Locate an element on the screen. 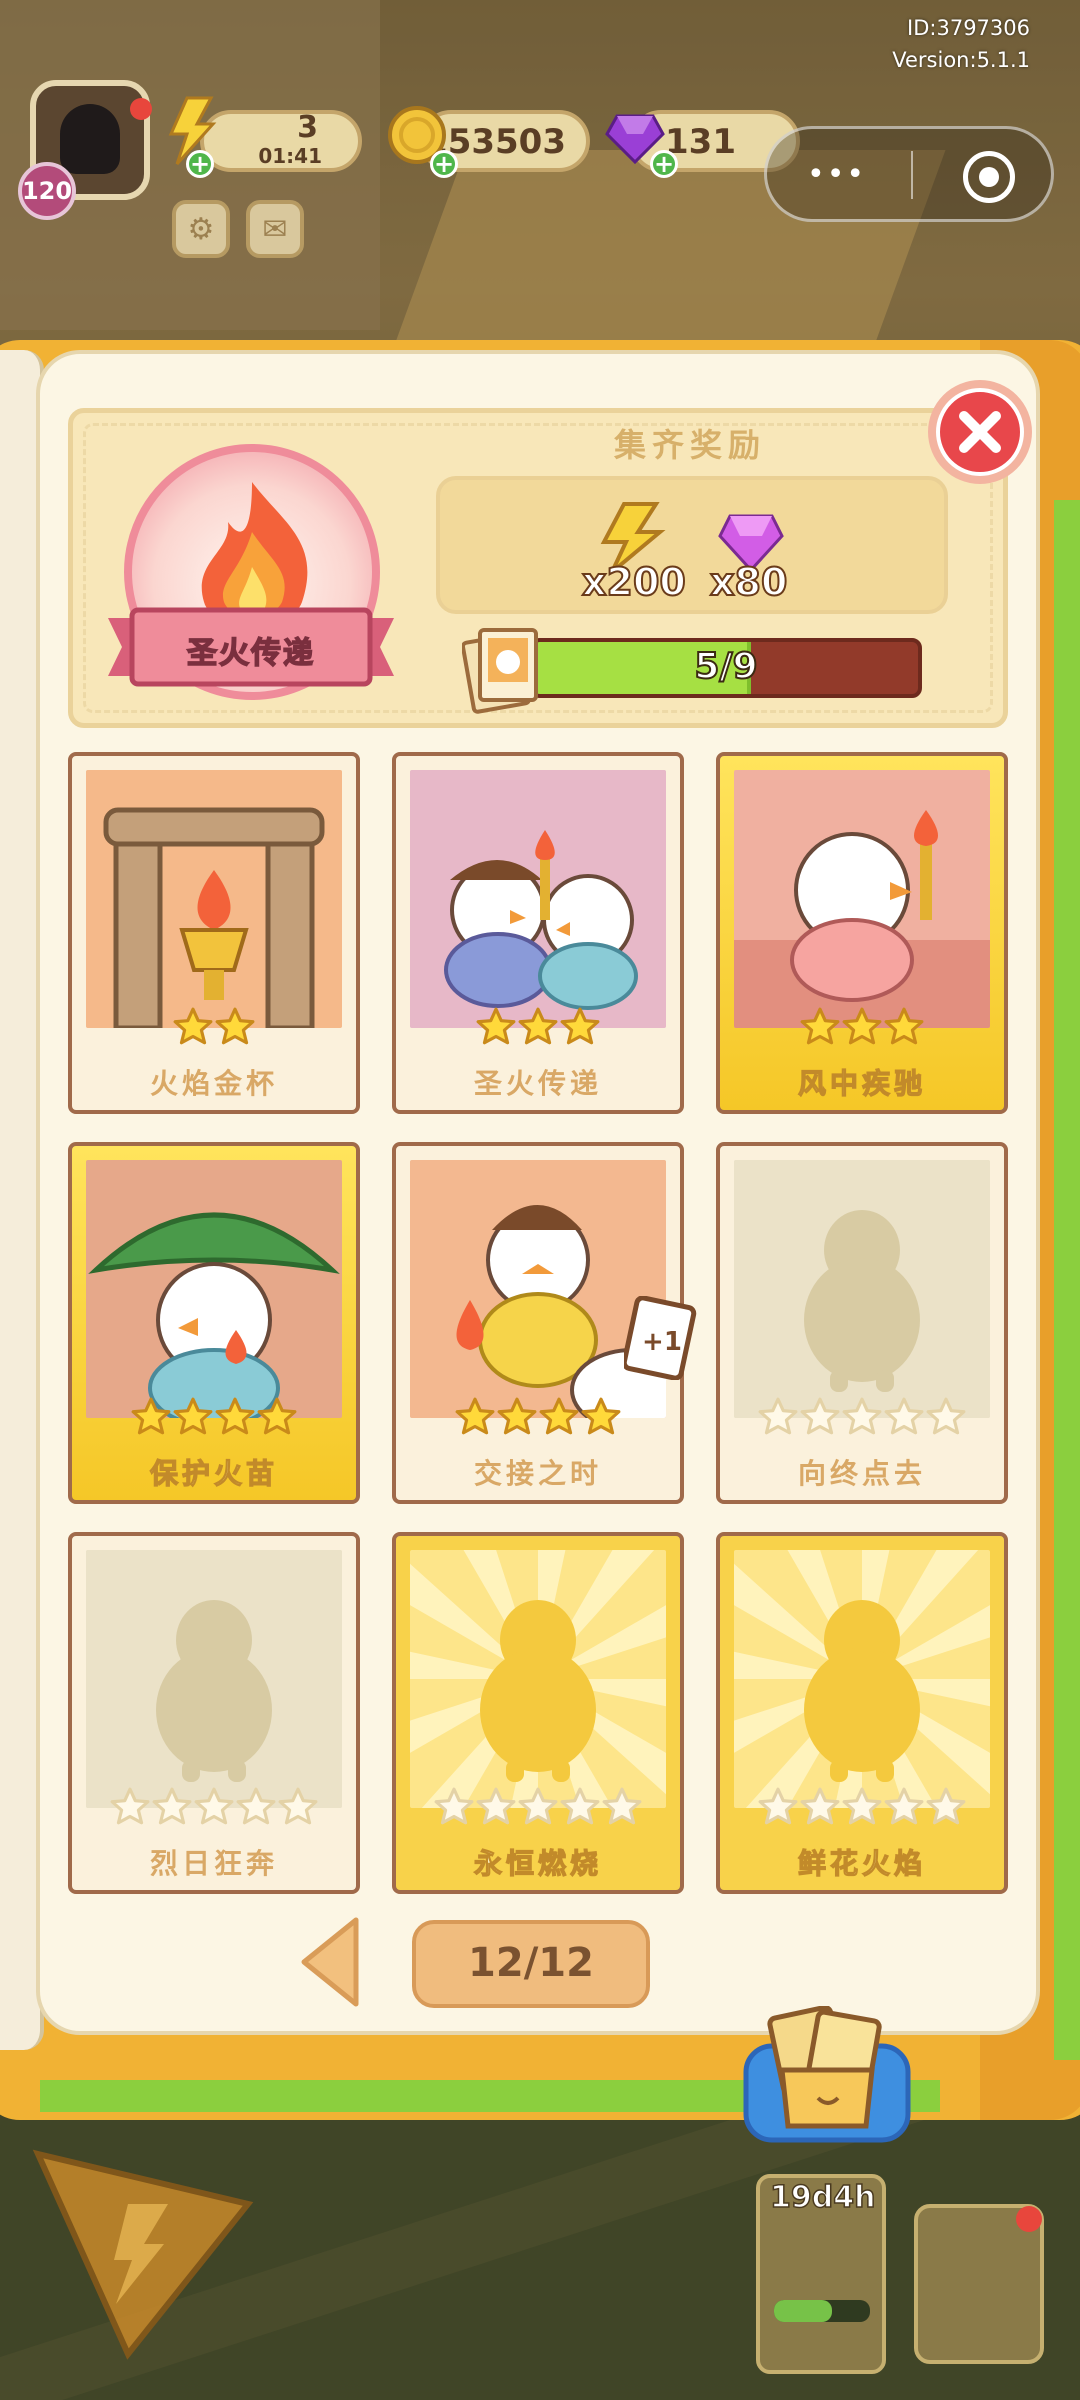 The width and height of the screenshot is (1080, 2400). progress-label: 5/9 is located at coordinates (725, 666).